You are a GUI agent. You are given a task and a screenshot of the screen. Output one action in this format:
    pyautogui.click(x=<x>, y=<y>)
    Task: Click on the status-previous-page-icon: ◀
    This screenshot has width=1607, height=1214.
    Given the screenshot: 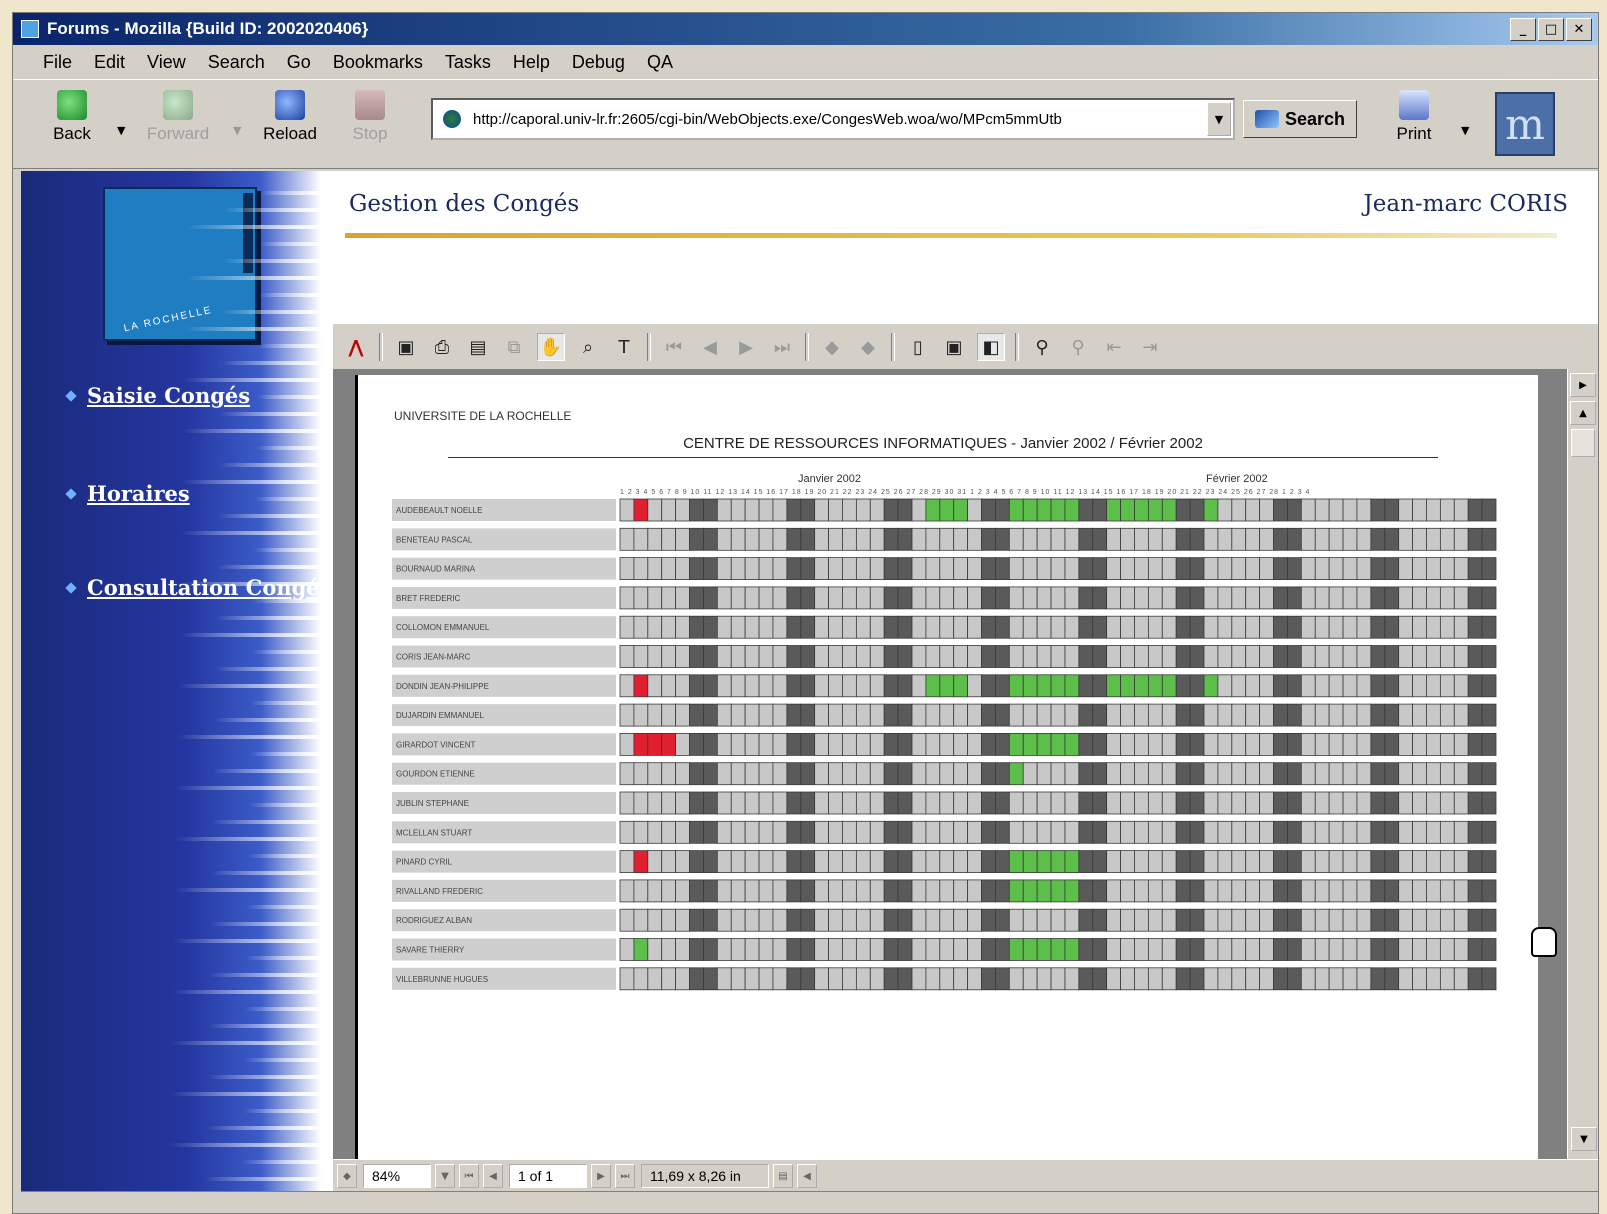 What is the action you would take?
    pyautogui.click(x=493, y=1176)
    